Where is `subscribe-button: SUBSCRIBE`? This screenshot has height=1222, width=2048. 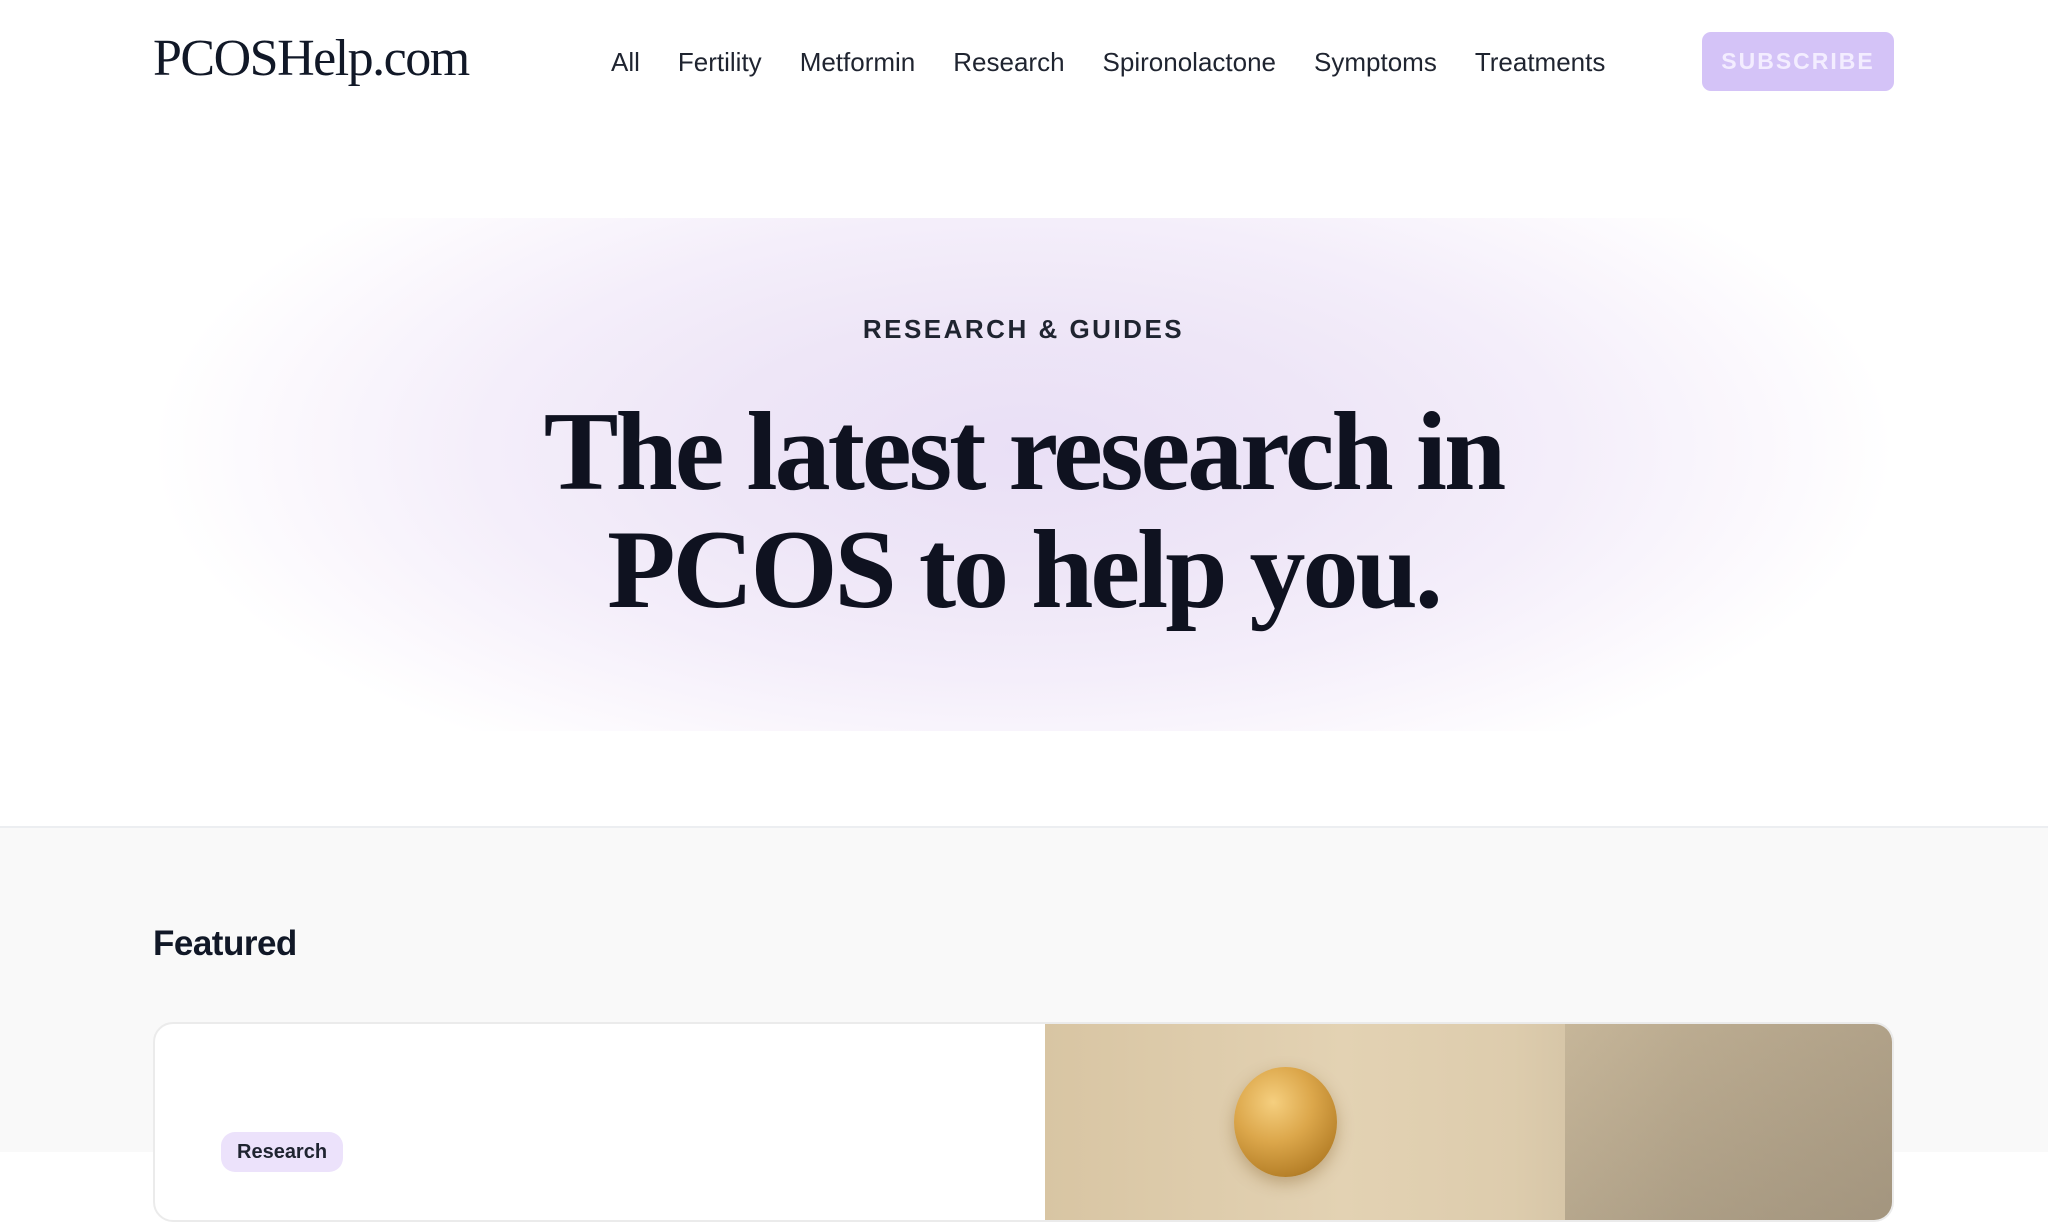 subscribe-button: SUBSCRIBE is located at coordinates (1798, 61).